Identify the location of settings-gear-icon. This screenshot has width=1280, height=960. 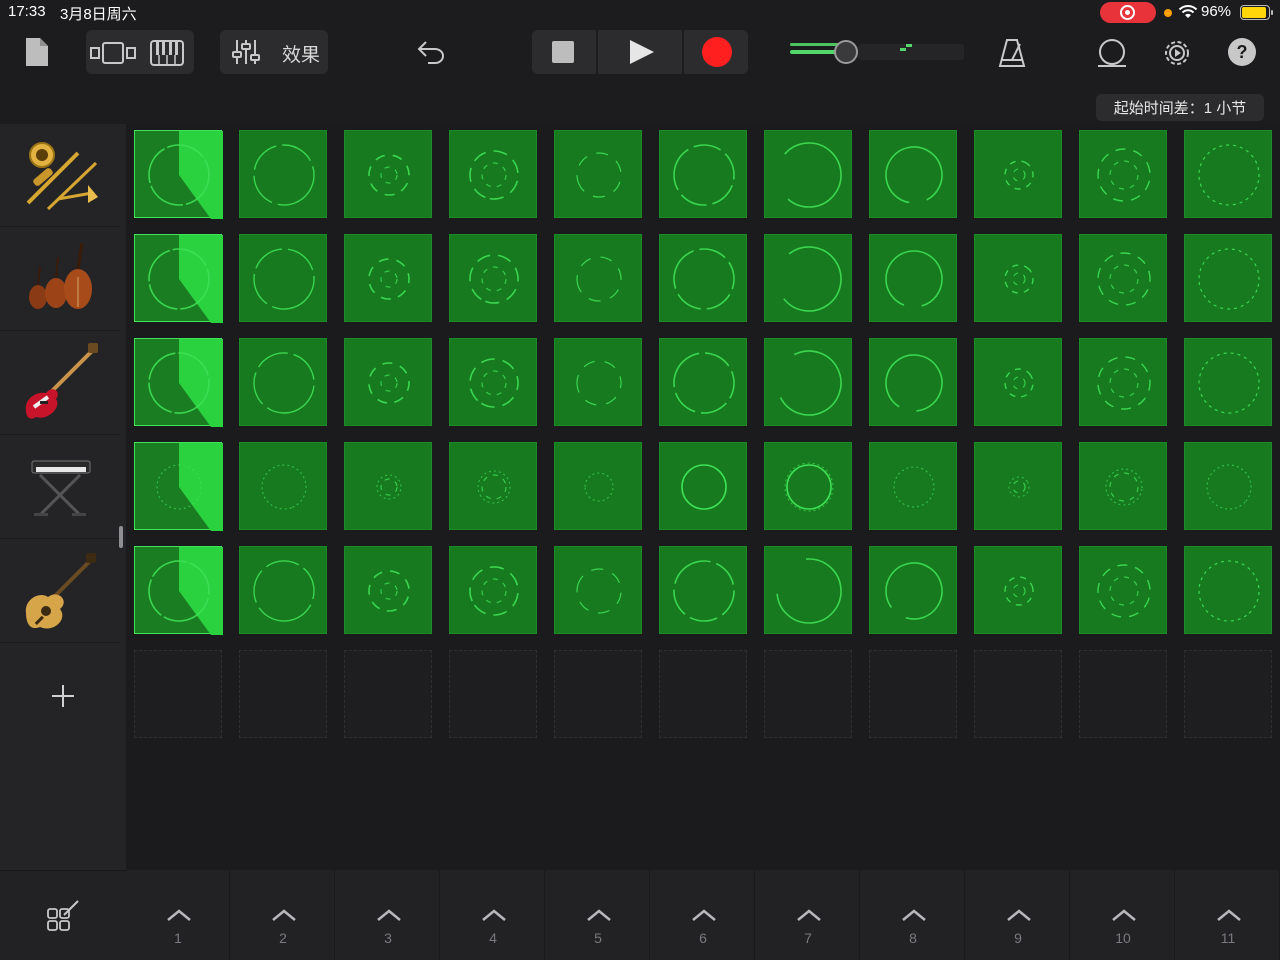
(1177, 53).